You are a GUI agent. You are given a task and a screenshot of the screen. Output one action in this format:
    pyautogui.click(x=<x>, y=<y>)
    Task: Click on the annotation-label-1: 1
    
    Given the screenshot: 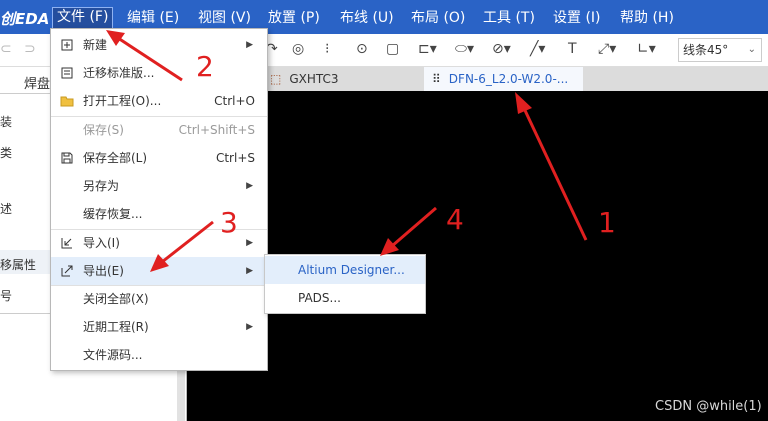 What is the action you would take?
    pyautogui.click(x=607, y=222)
    